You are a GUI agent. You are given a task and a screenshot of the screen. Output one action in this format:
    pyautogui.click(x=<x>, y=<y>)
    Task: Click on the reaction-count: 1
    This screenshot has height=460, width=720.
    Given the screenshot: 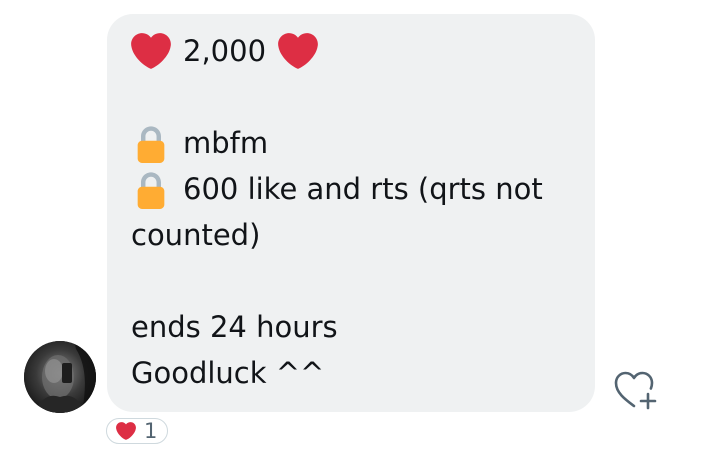 What is the action you would take?
    pyautogui.click(x=151, y=431)
    